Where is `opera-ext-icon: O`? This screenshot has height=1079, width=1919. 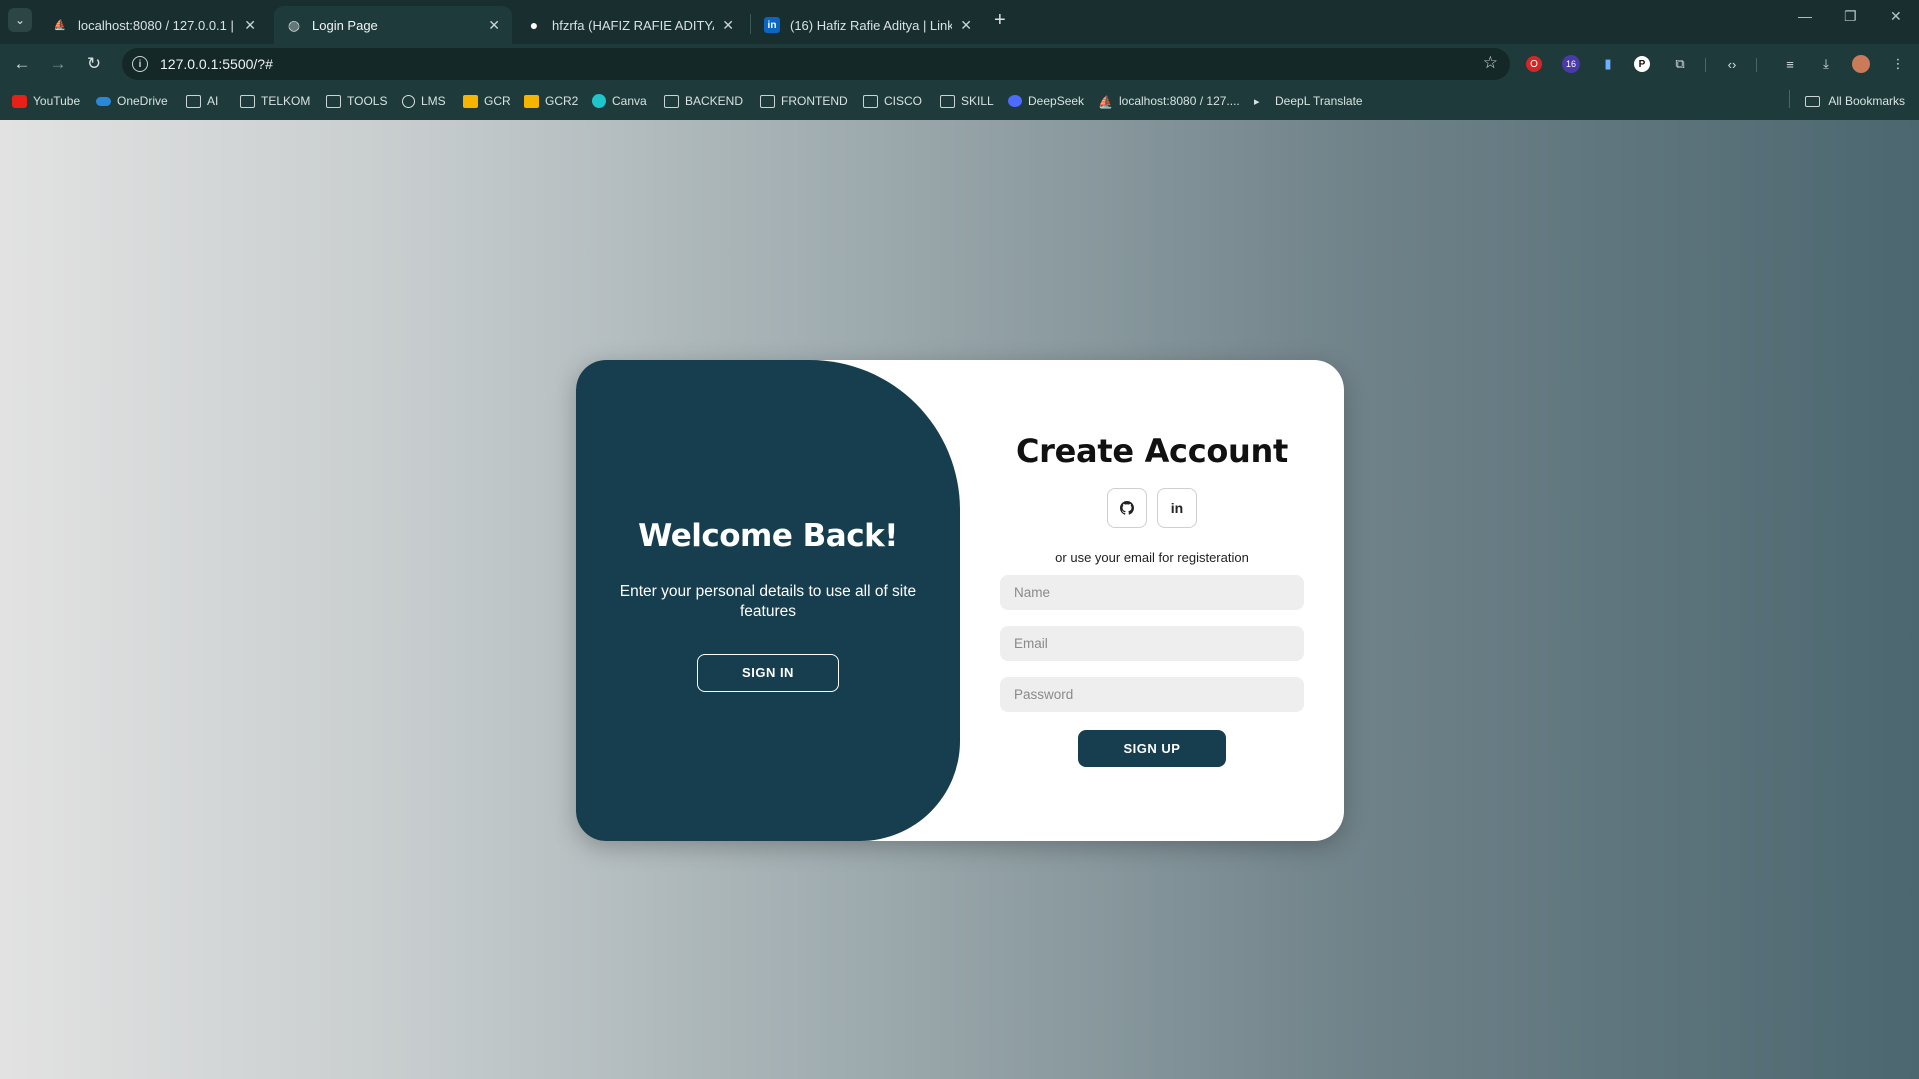 opera-ext-icon: O is located at coordinates (1534, 64).